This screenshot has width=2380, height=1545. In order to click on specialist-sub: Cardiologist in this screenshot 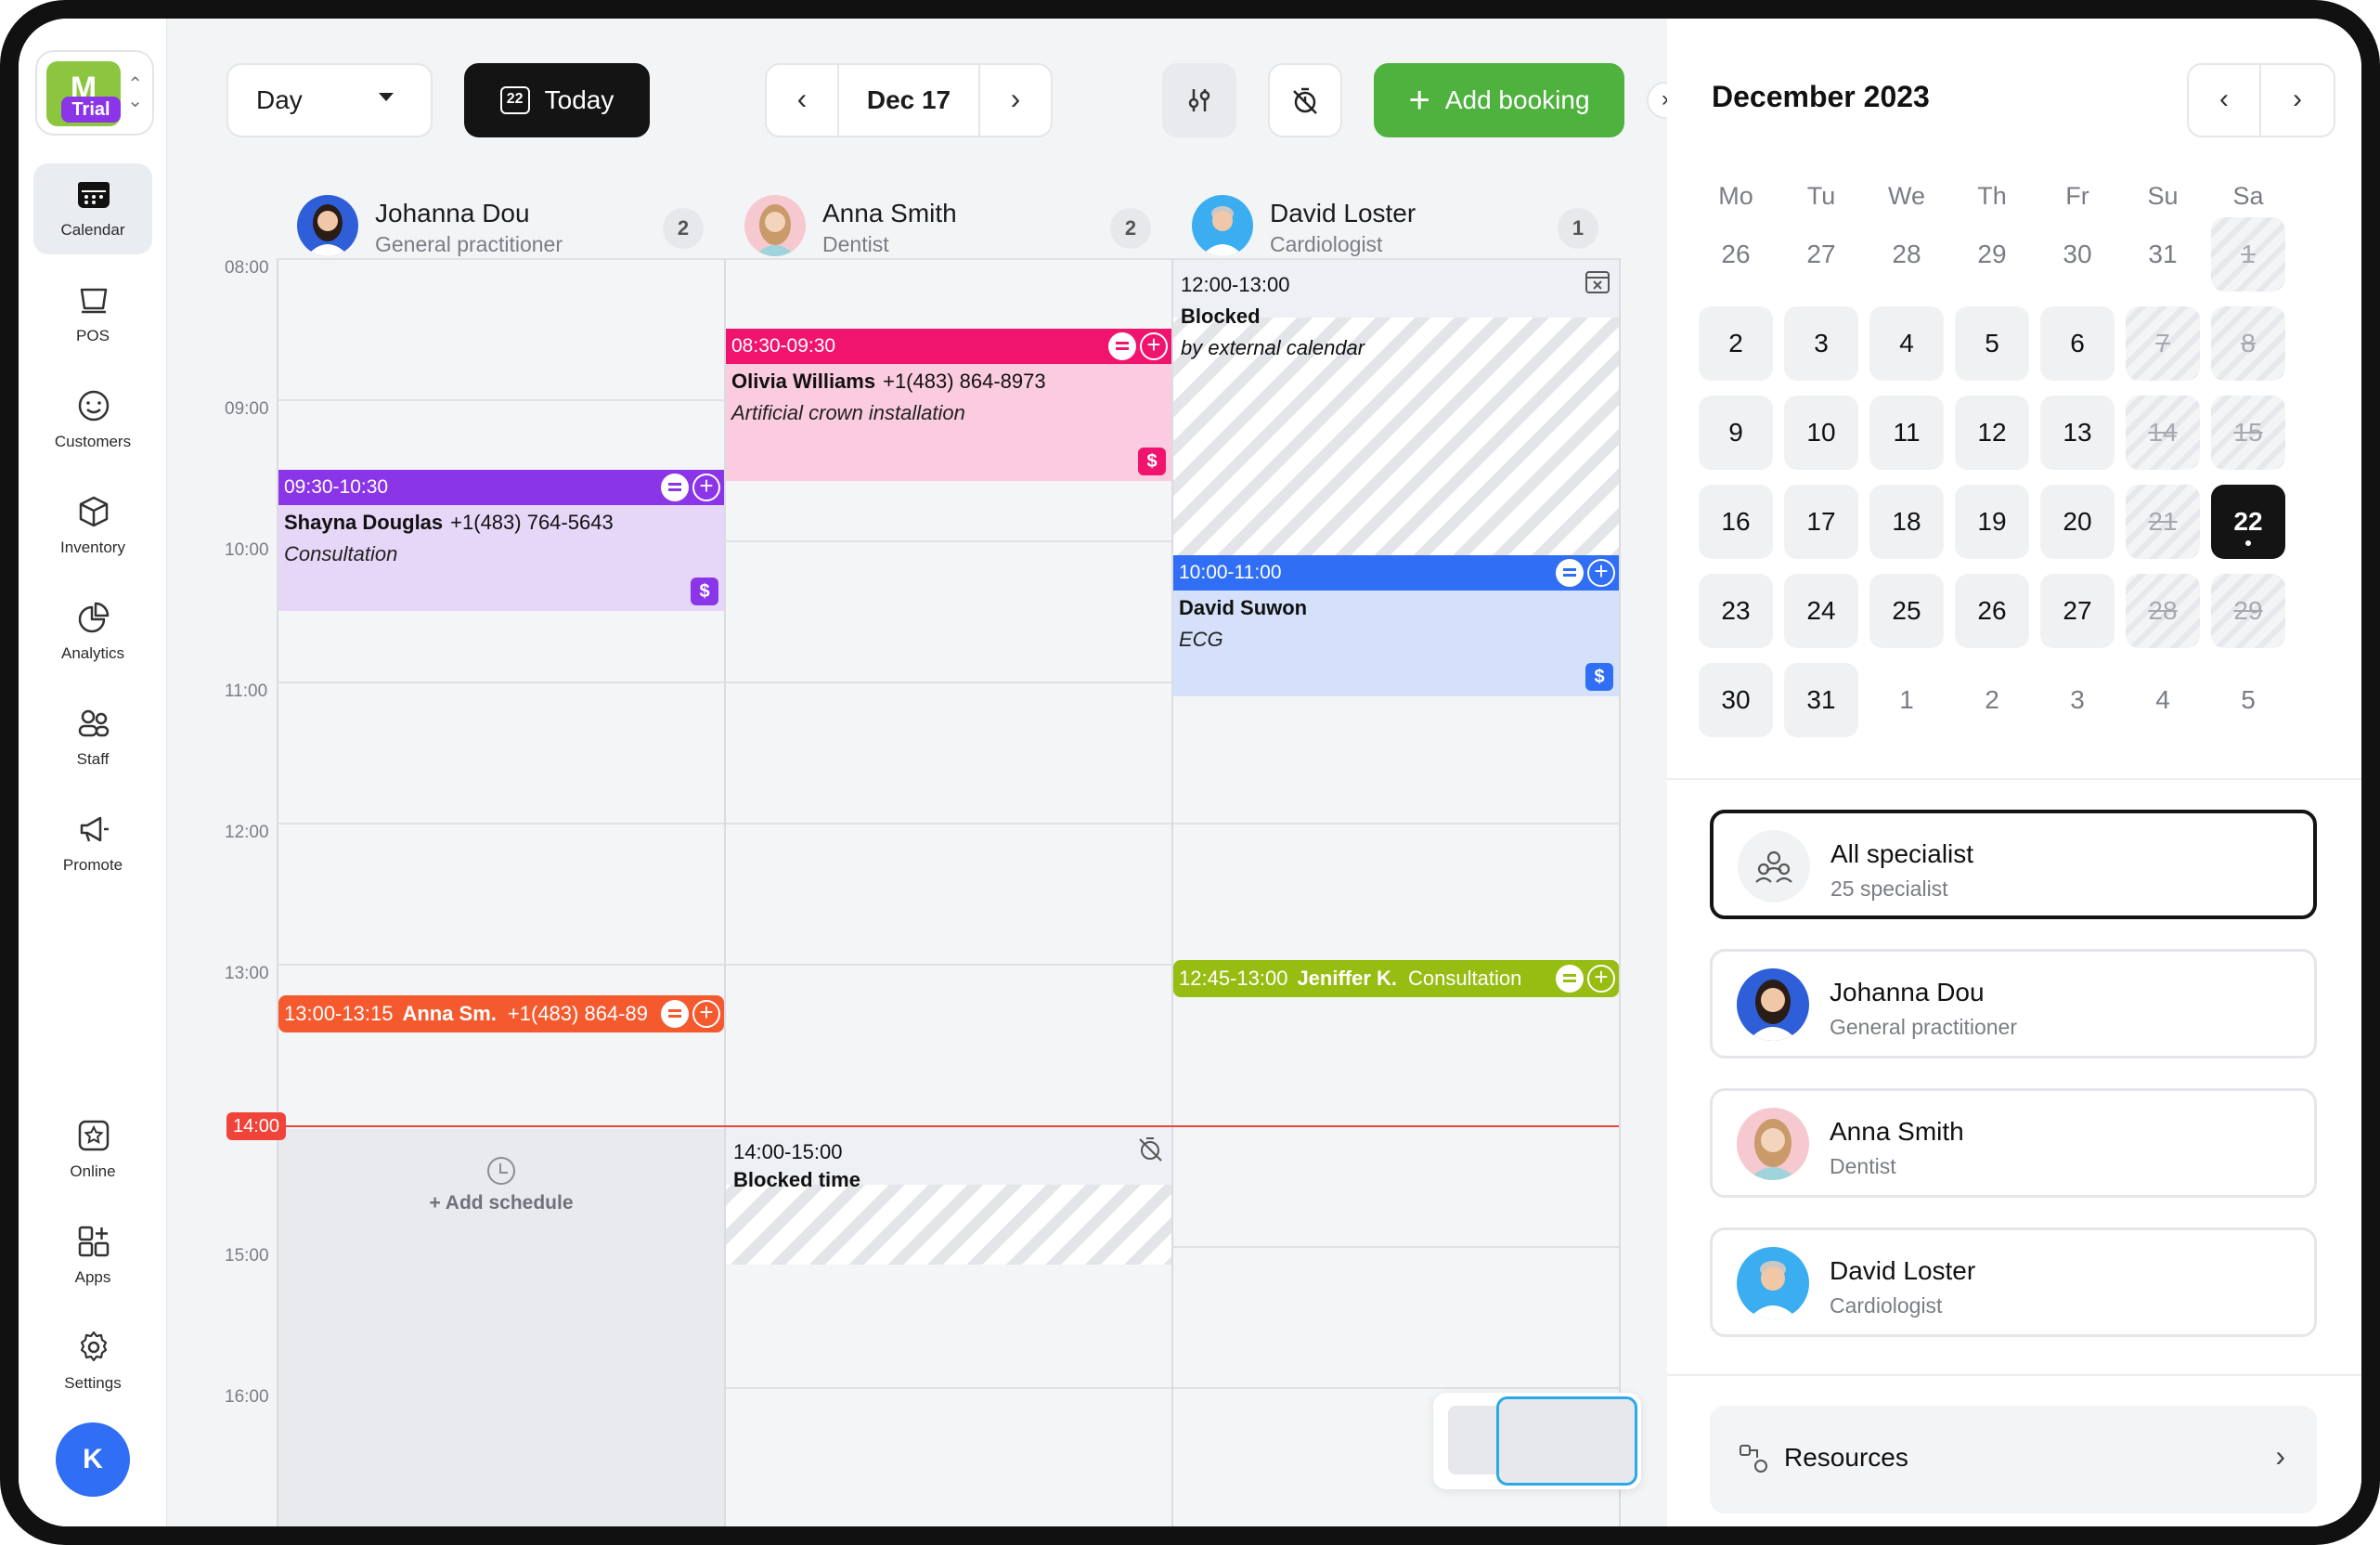, I will do `click(1886, 1305)`.